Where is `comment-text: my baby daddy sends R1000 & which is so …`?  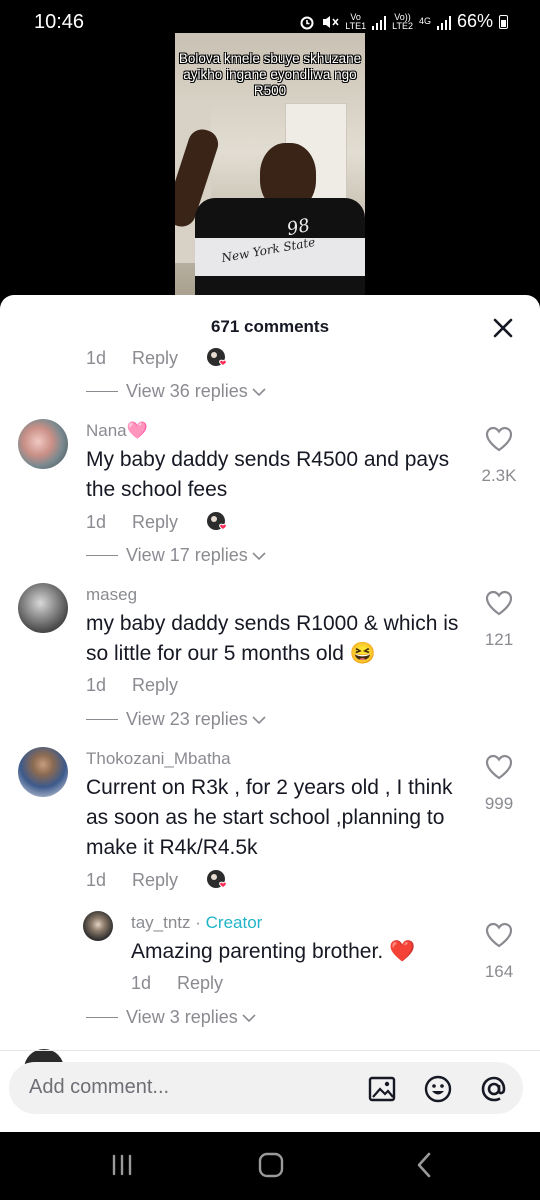
comment-text: my baby daddy sends R1000 & which is so … is located at coordinates (272, 638).